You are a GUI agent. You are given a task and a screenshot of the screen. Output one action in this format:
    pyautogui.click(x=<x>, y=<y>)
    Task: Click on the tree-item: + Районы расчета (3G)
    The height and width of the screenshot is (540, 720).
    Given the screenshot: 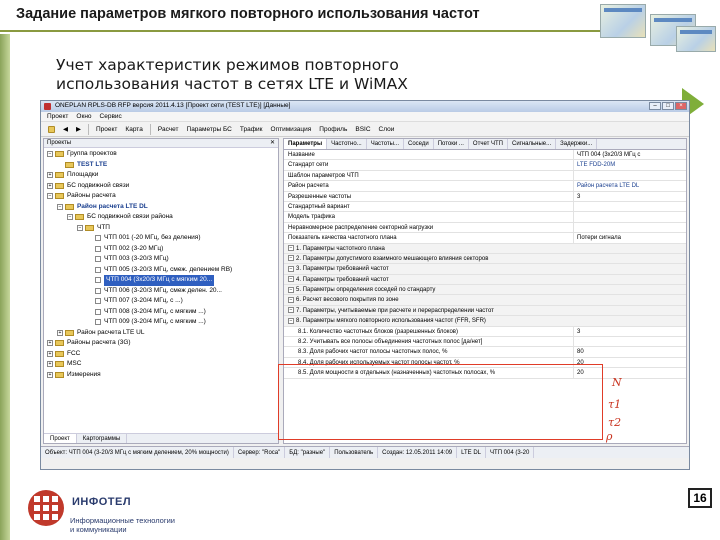 What is the action you would take?
    pyautogui.click(x=161, y=343)
    